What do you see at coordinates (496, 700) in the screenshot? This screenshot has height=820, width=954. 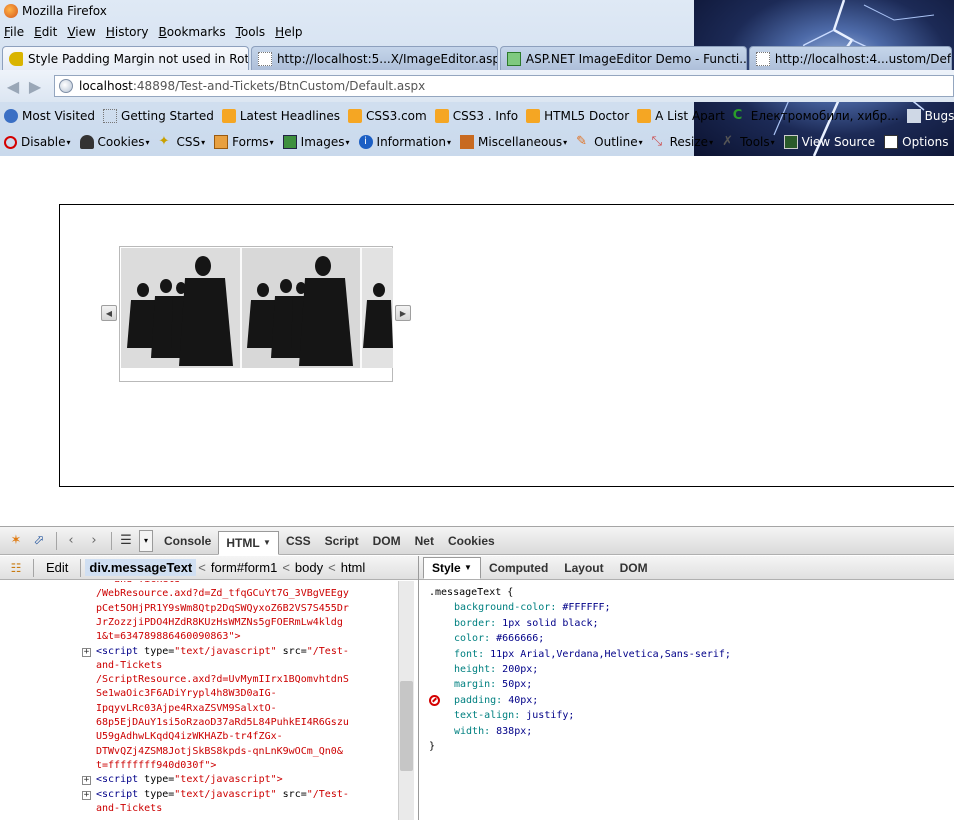 I see `css-property-line: padding: 40px;` at bounding box center [496, 700].